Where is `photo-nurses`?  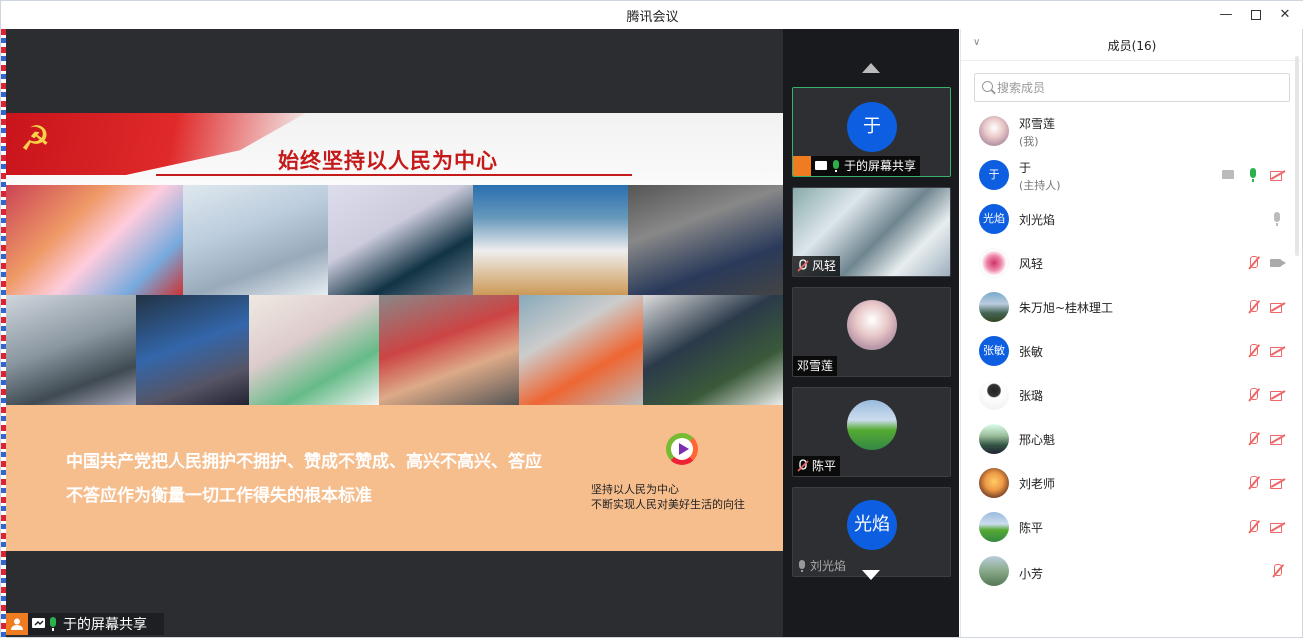 photo-nurses is located at coordinates (255, 240).